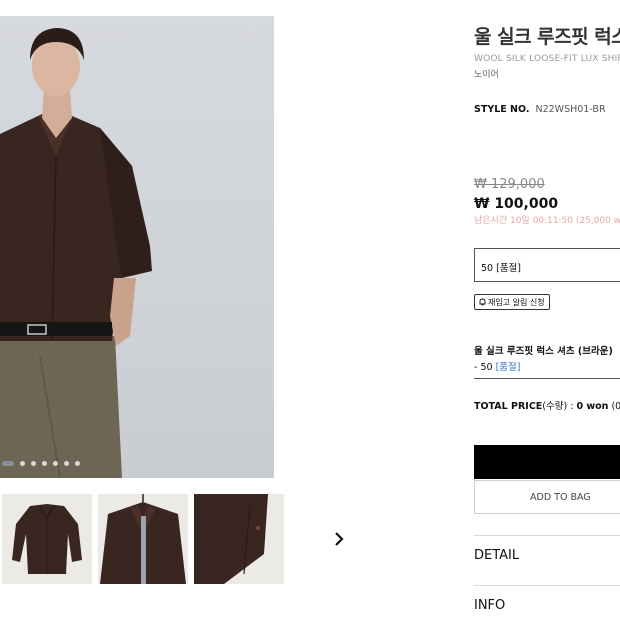  I want to click on selected-item-option: - 50 [품절], so click(497, 366).